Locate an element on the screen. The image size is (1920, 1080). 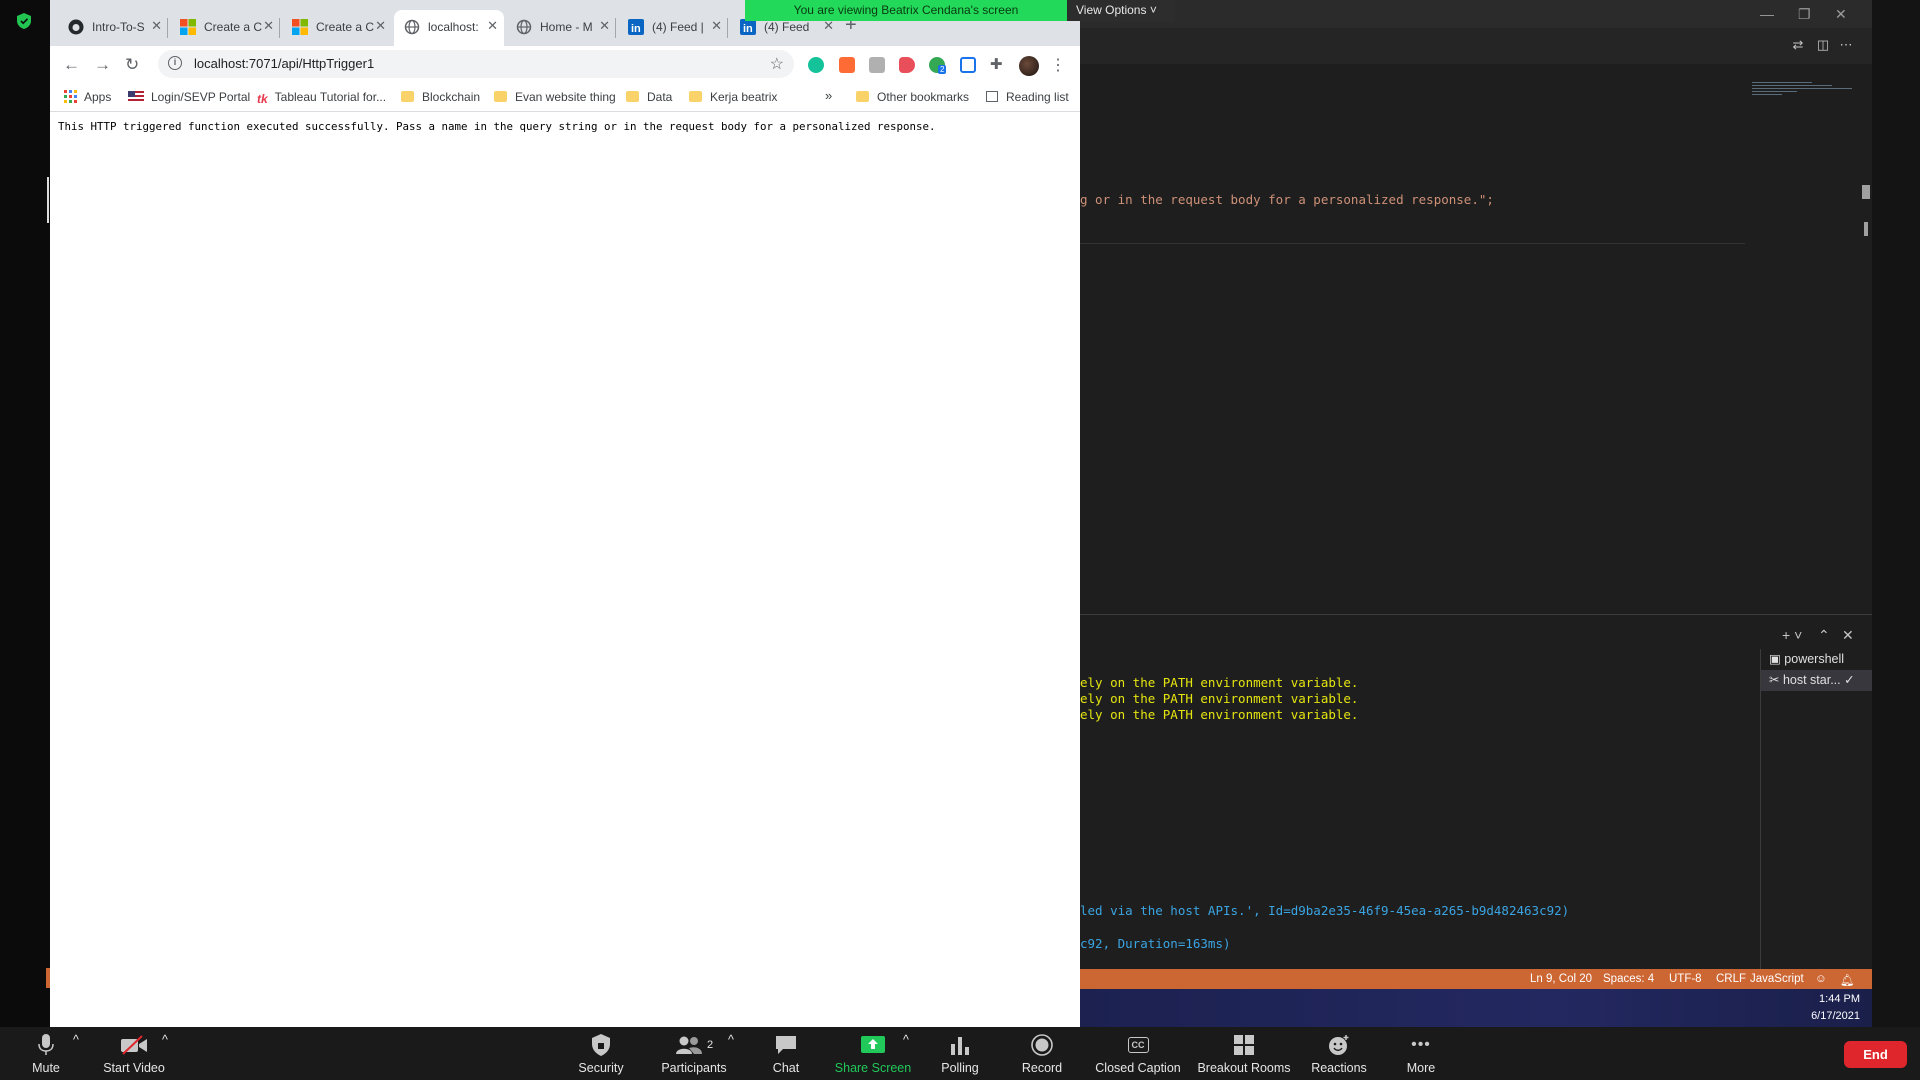
bookmark-data: Data is located at coordinates (649, 97).